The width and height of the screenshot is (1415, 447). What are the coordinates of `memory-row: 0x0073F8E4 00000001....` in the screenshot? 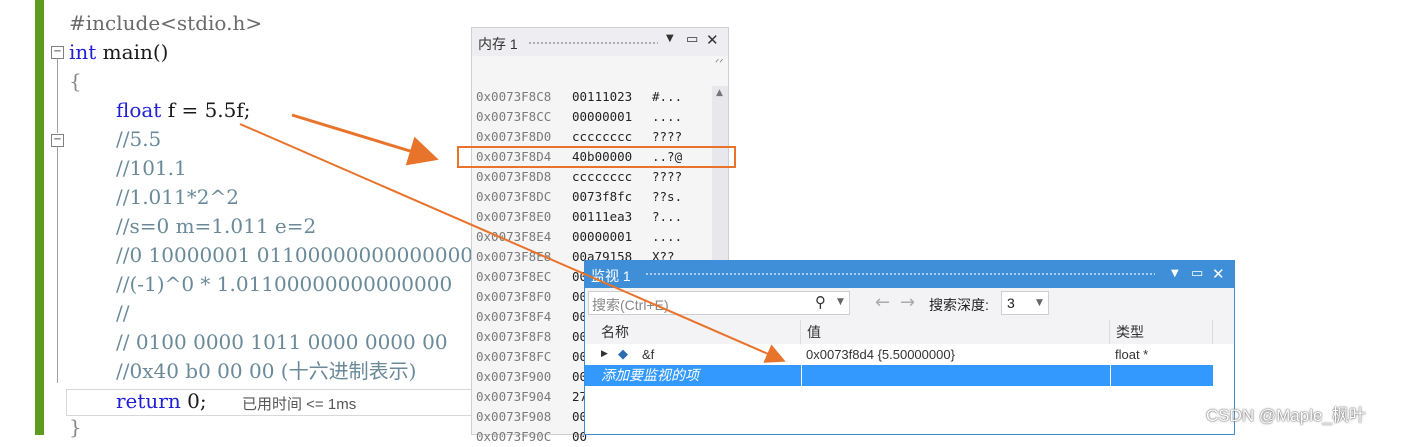 It's located at (579, 237).